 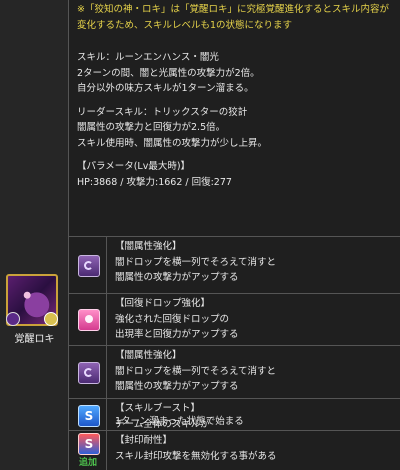 I want to click on added-tag: 追加, so click(x=87, y=463).